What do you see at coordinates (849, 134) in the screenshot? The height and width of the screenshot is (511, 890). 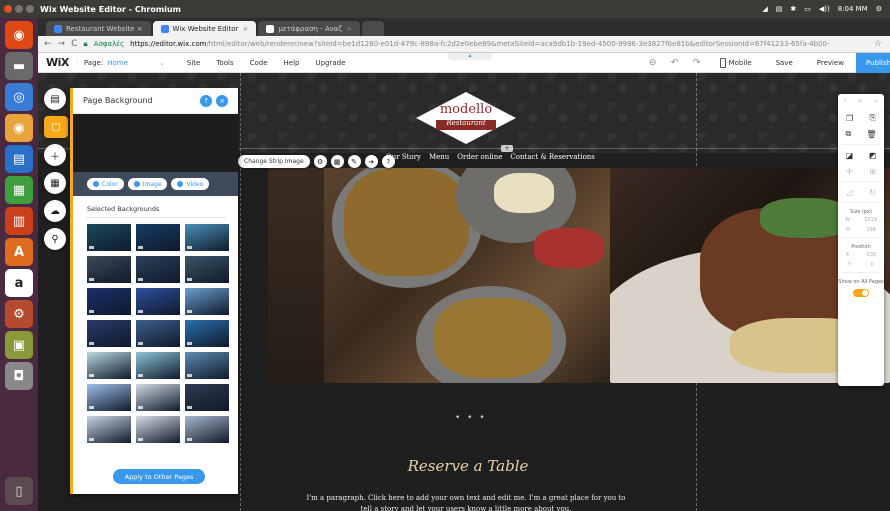 I see `duplicate-icon: ⧉` at bounding box center [849, 134].